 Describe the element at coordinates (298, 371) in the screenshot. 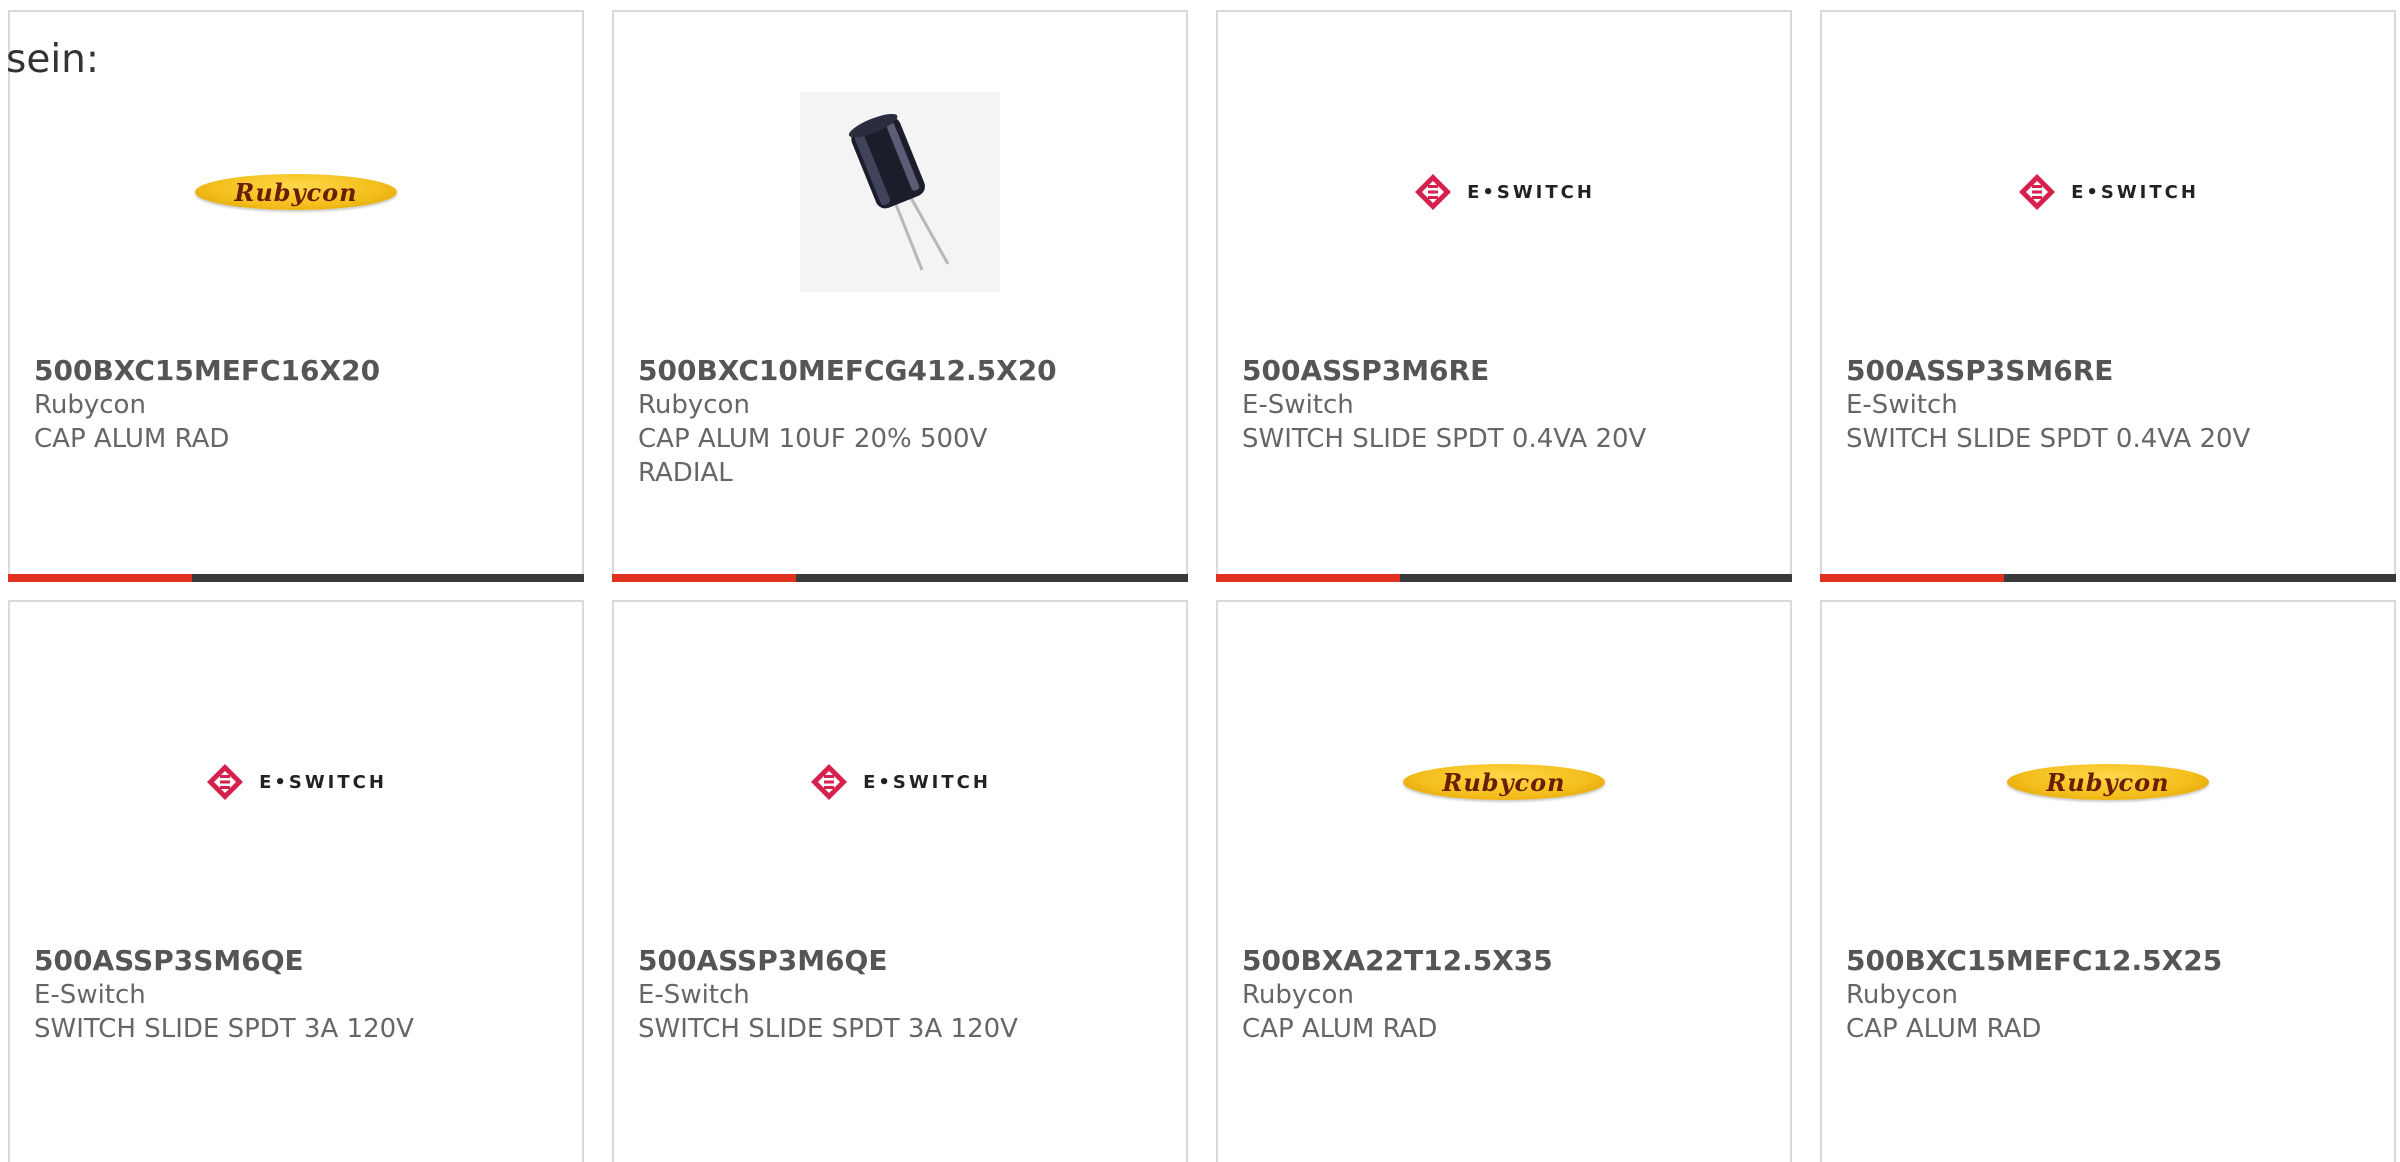

I see `part-number-link: 500BXC15MEFC16X20` at that location.